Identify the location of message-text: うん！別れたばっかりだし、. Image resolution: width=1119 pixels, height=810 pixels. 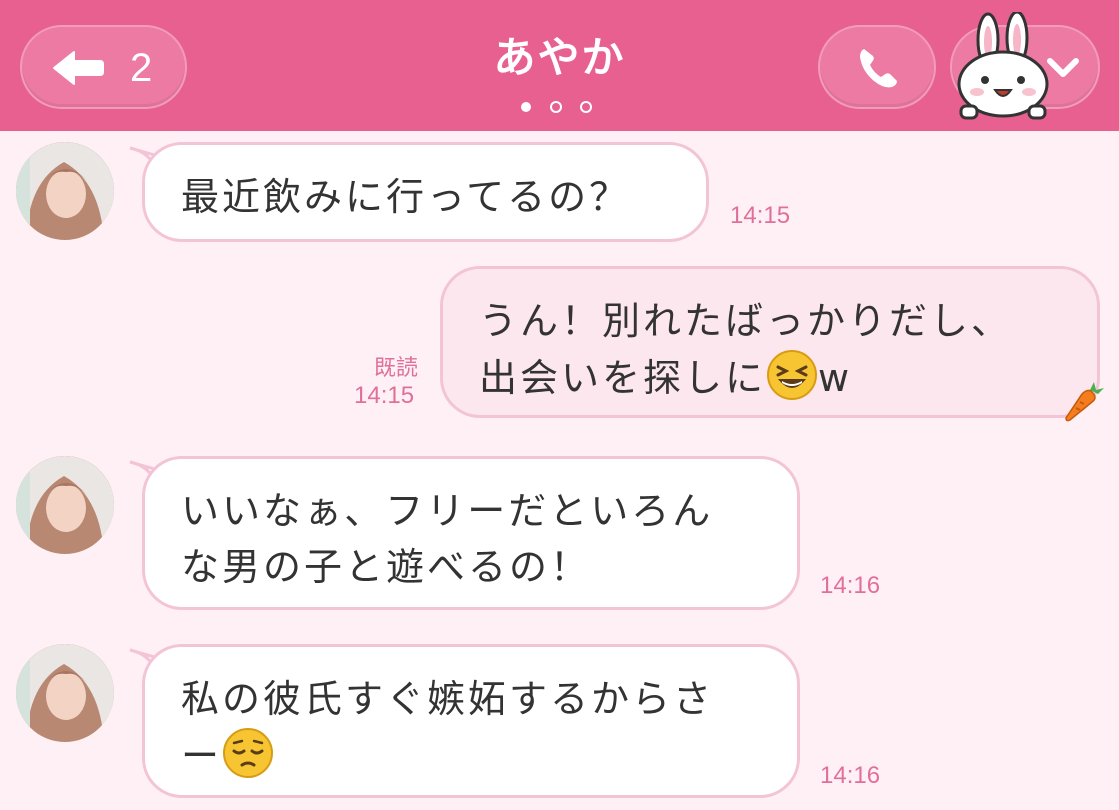
(746, 321).